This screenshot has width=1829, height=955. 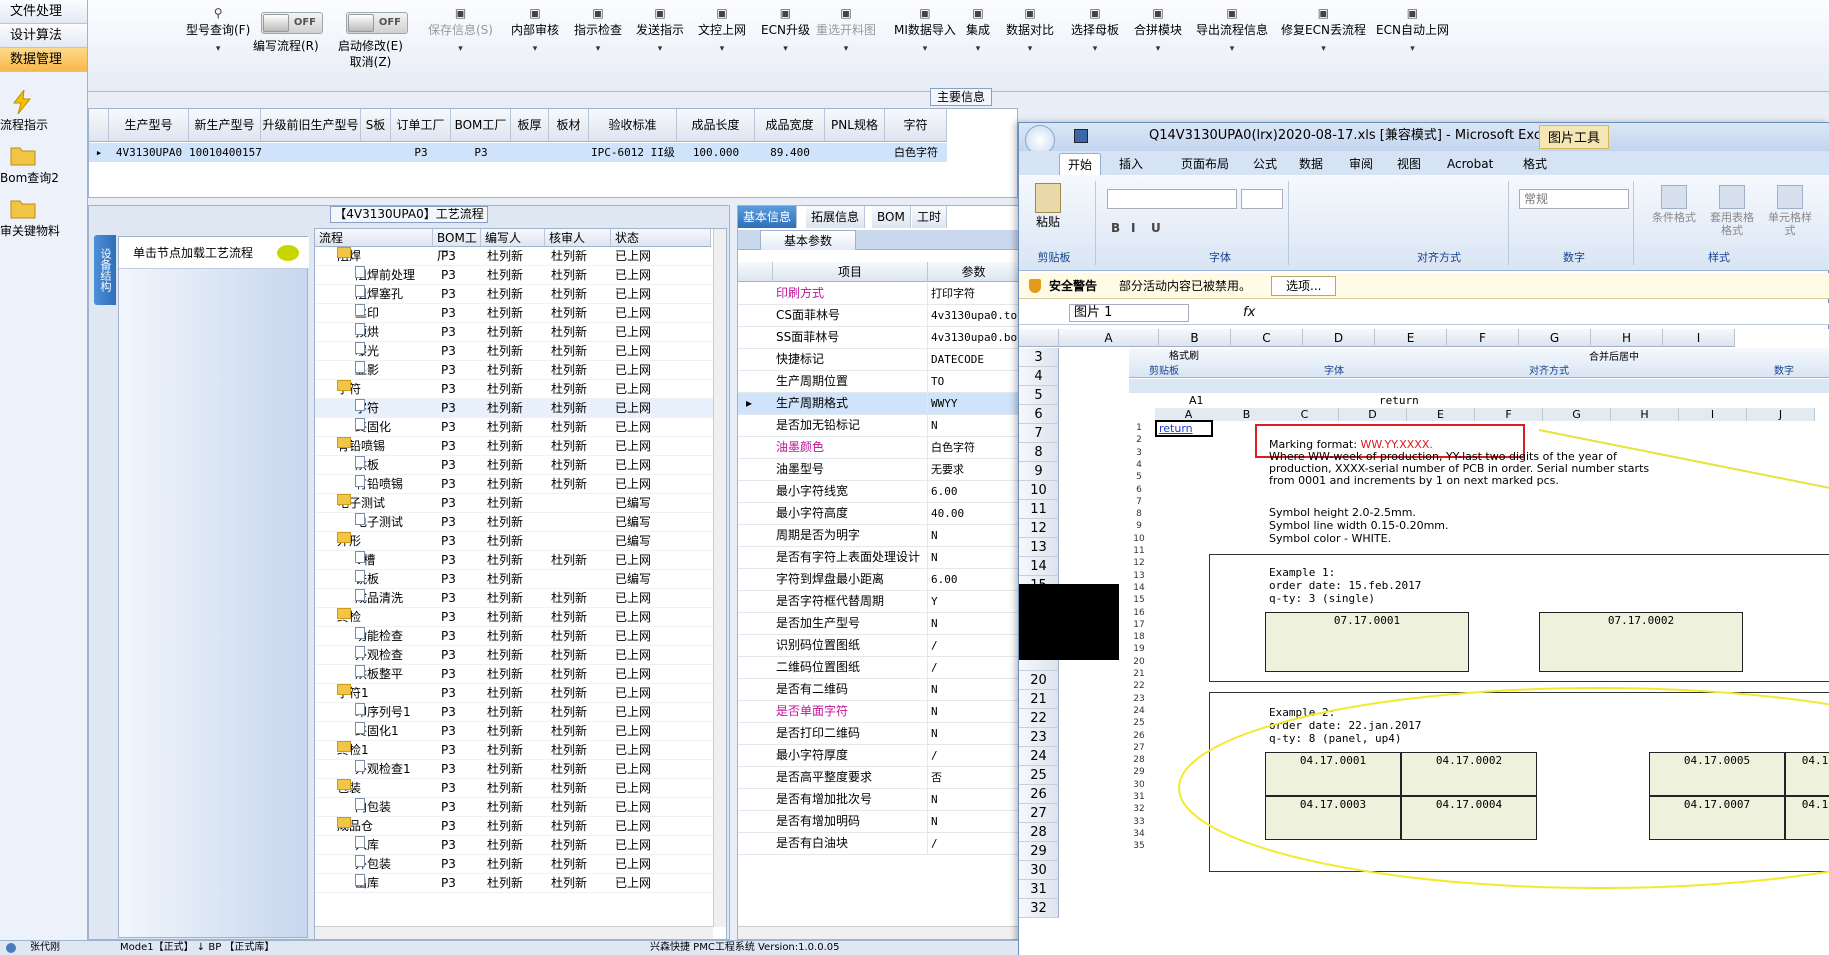 What do you see at coordinates (374, 238) in the screenshot?
I see `tree-col-header: 流程` at bounding box center [374, 238].